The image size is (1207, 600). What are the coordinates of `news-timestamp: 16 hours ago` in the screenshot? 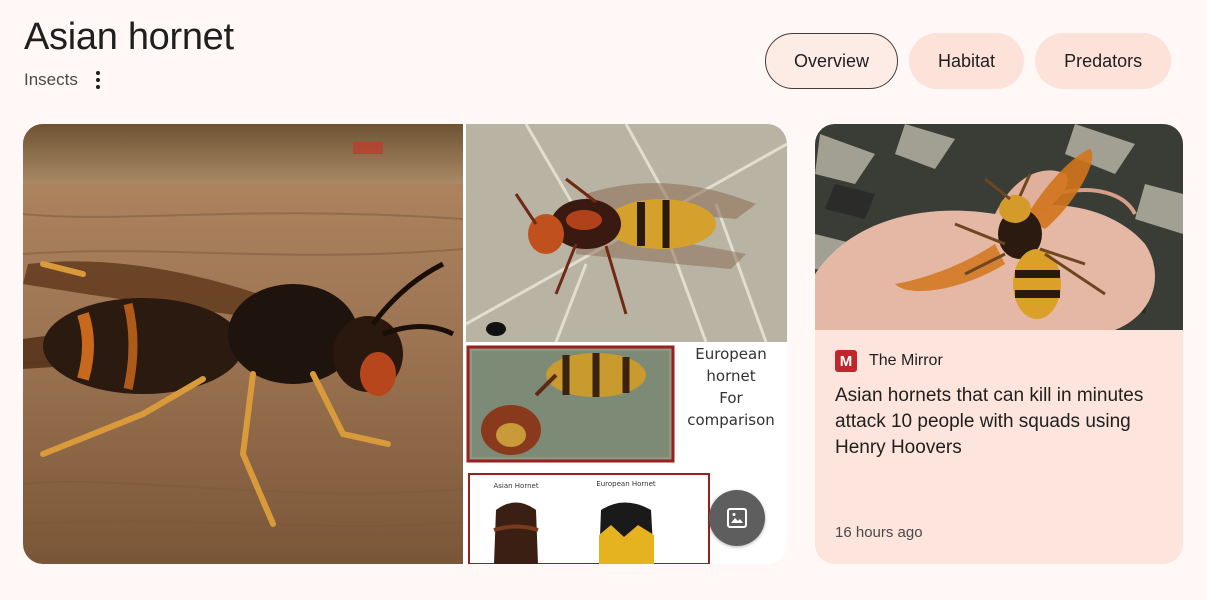 It's located at (879, 532).